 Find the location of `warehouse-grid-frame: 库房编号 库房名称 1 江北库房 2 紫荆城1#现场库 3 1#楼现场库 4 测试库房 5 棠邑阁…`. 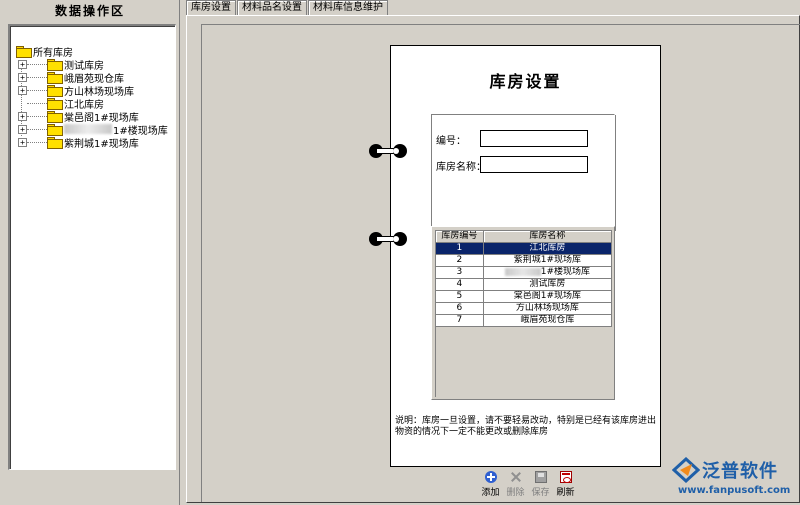

warehouse-grid-frame: 库房编号 库房名称 1 江北库房 2 紫荆城1#现场库 3 1#楼现场库 4 测试库房 5 棠邑阁… is located at coordinates (523, 313).